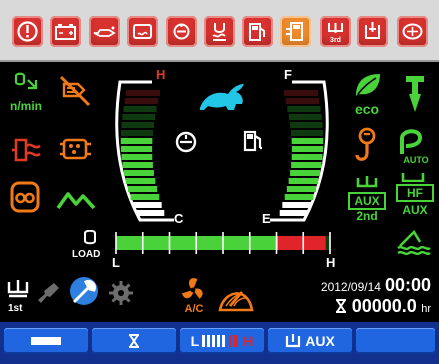 This screenshot has width=439, height=364. Describe the element at coordinates (372, 31) in the screenshot. I see `hydraulic-filter-warning-icon` at that location.